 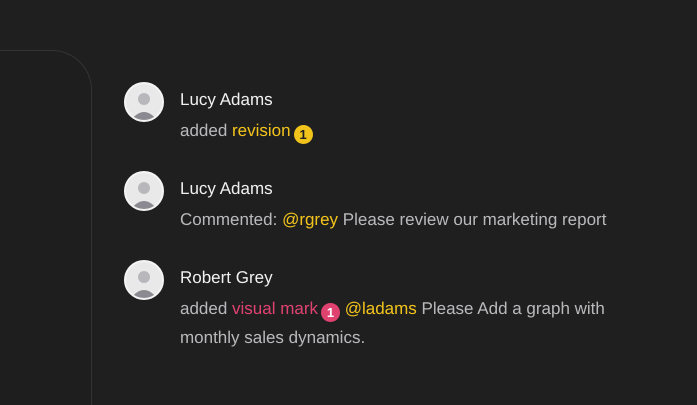 I want to click on author-name: Robert Grey, so click(x=227, y=278).